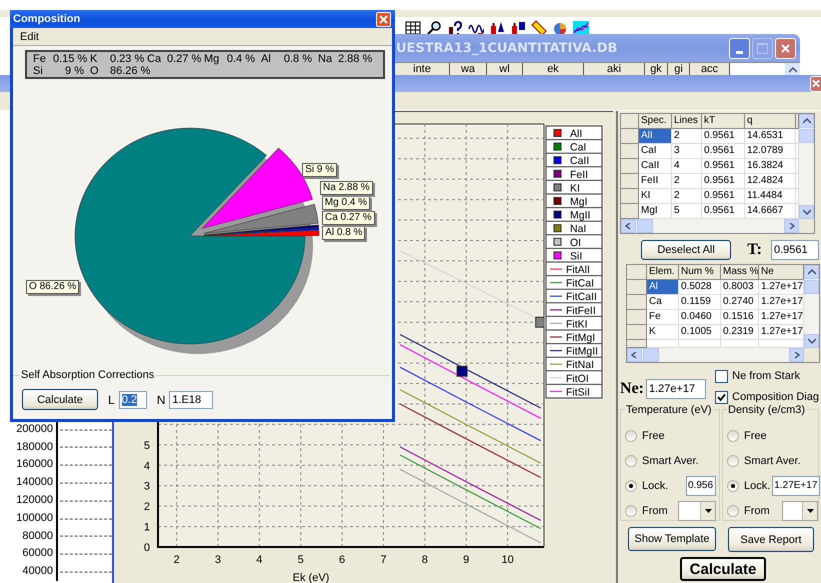  Describe the element at coordinates (781, 272) in the screenshot. I see `column-header: Ne` at that location.